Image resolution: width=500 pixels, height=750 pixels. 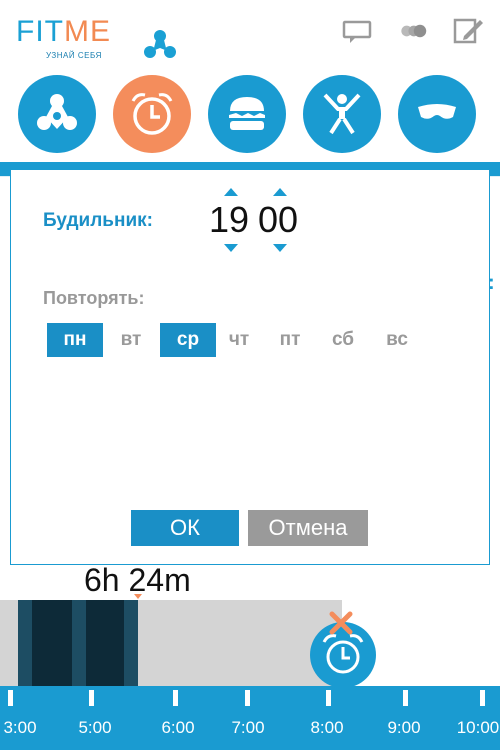 What do you see at coordinates (231, 192) in the screenshot?
I see `hours-up-button` at bounding box center [231, 192].